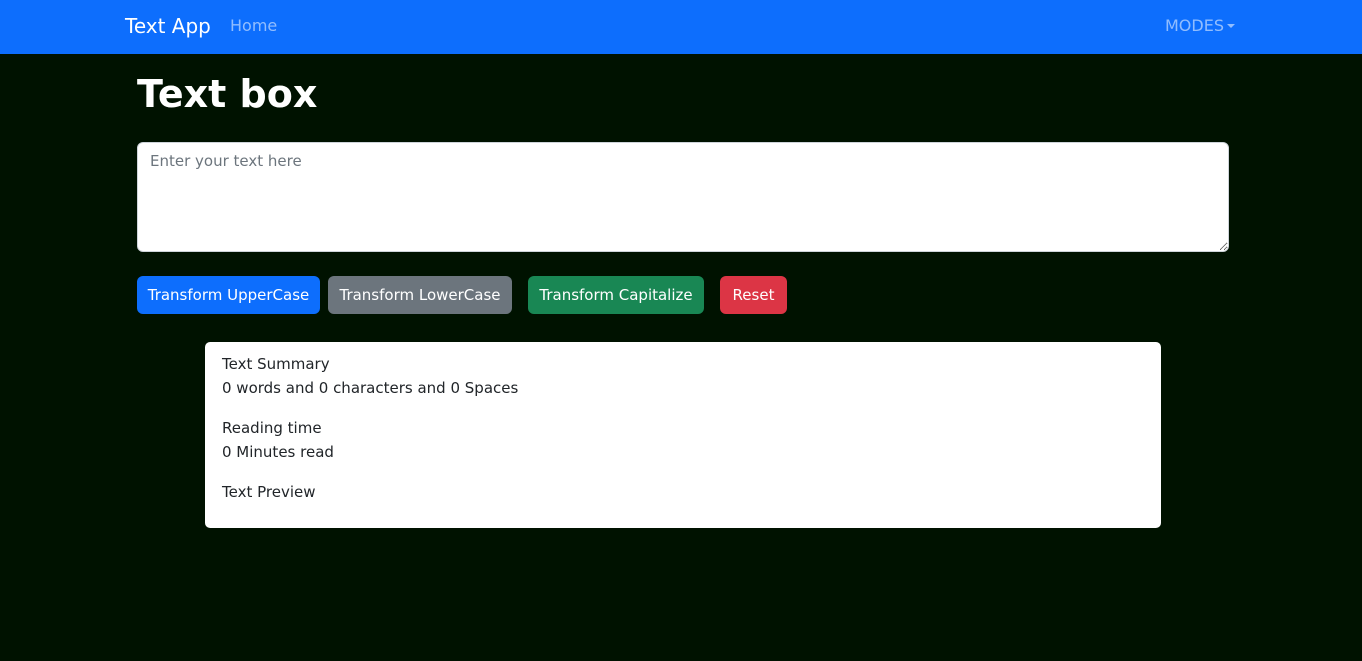  What do you see at coordinates (276, 364) in the screenshot?
I see `summary-heading: Text Summary` at bounding box center [276, 364].